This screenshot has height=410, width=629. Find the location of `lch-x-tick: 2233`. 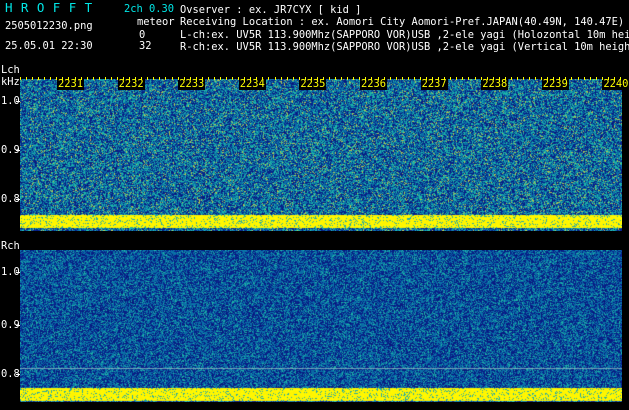

lch-x-tick: 2233 is located at coordinates (192, 84).